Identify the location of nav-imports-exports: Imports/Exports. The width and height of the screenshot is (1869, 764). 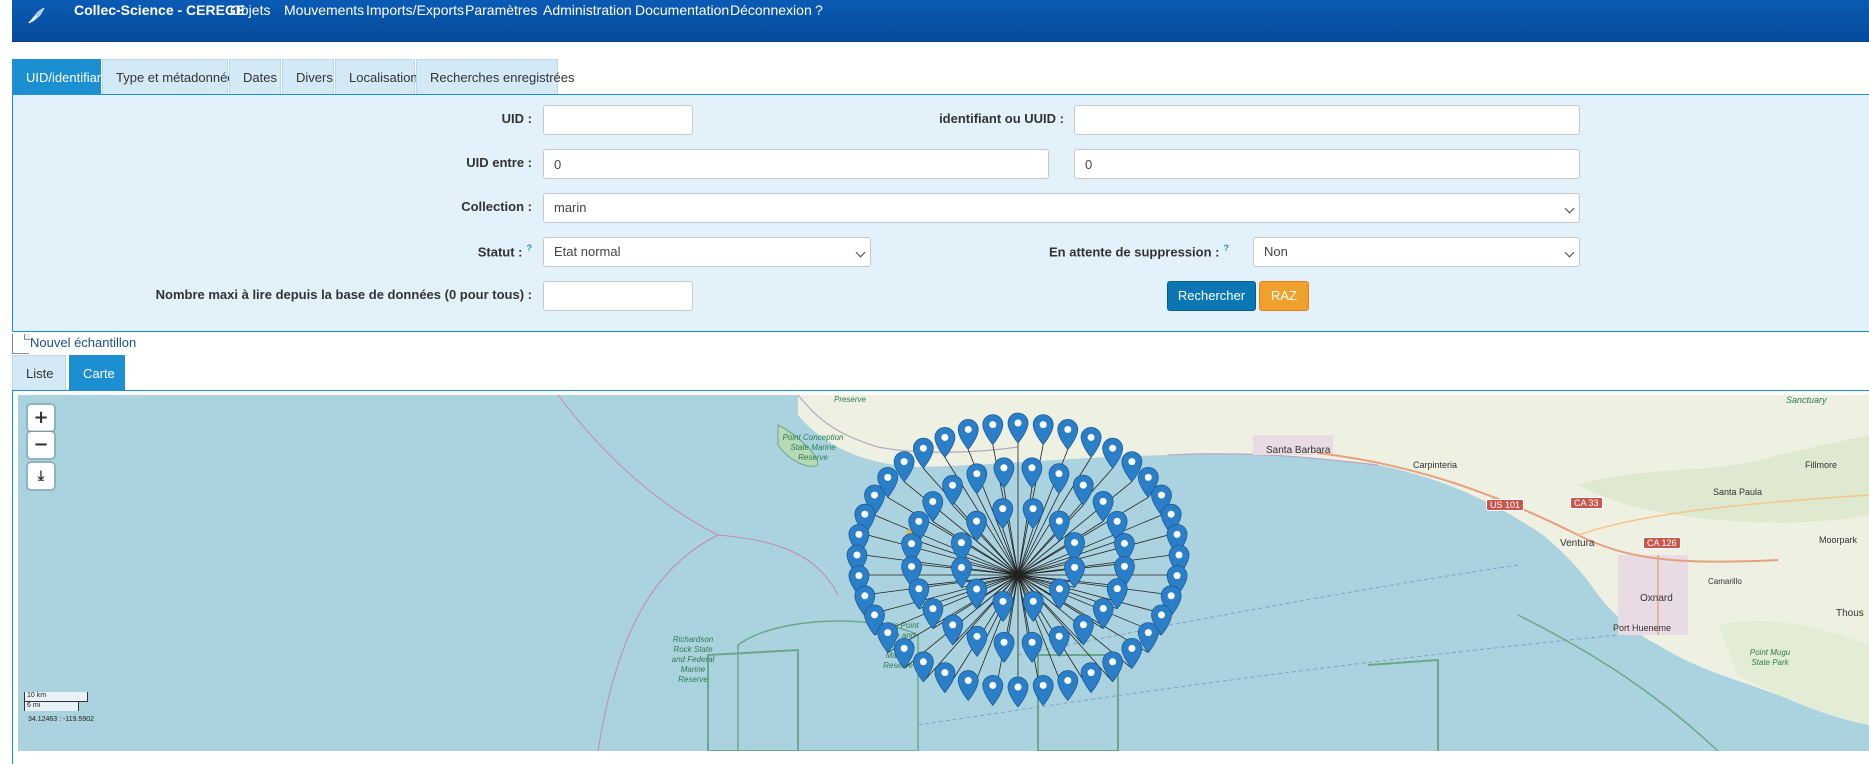
(415, 10).